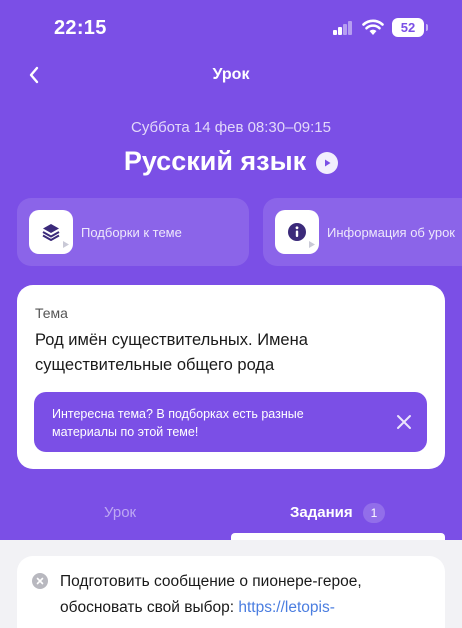  Describe the element at coordinates (404, 422) in the screenshot. I see `close-icon` at that location.